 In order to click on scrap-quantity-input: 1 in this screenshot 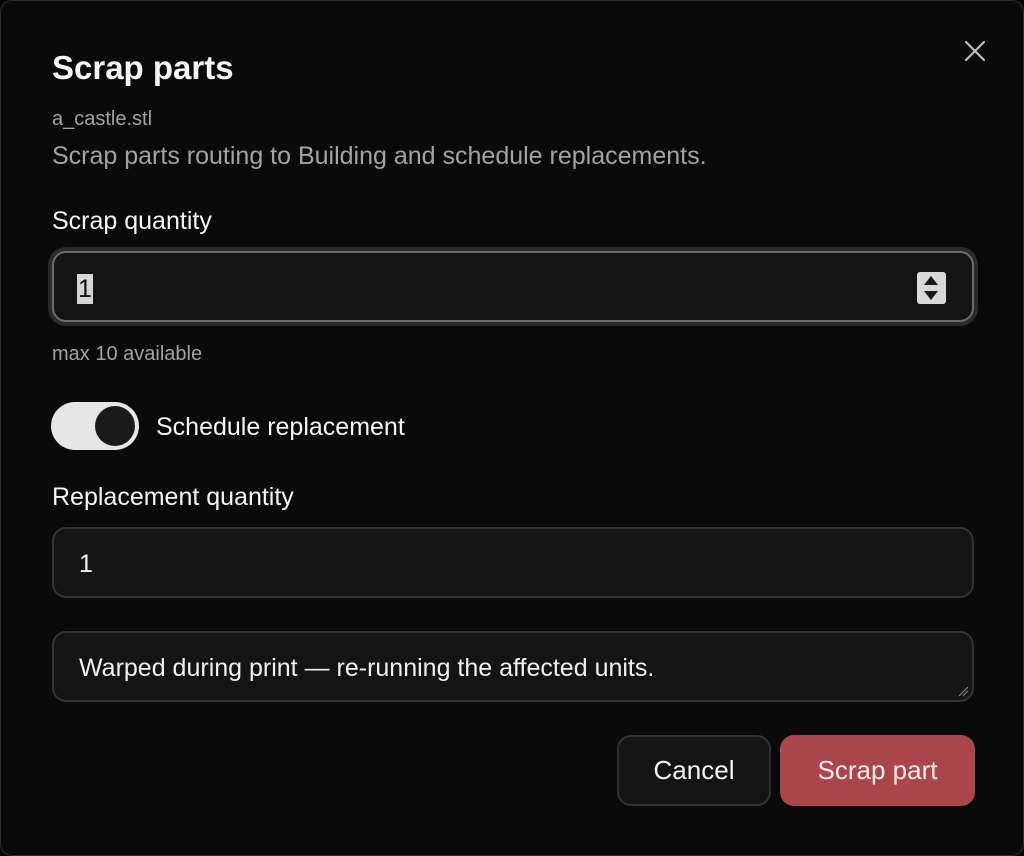, I will do `click(513, 286)`.